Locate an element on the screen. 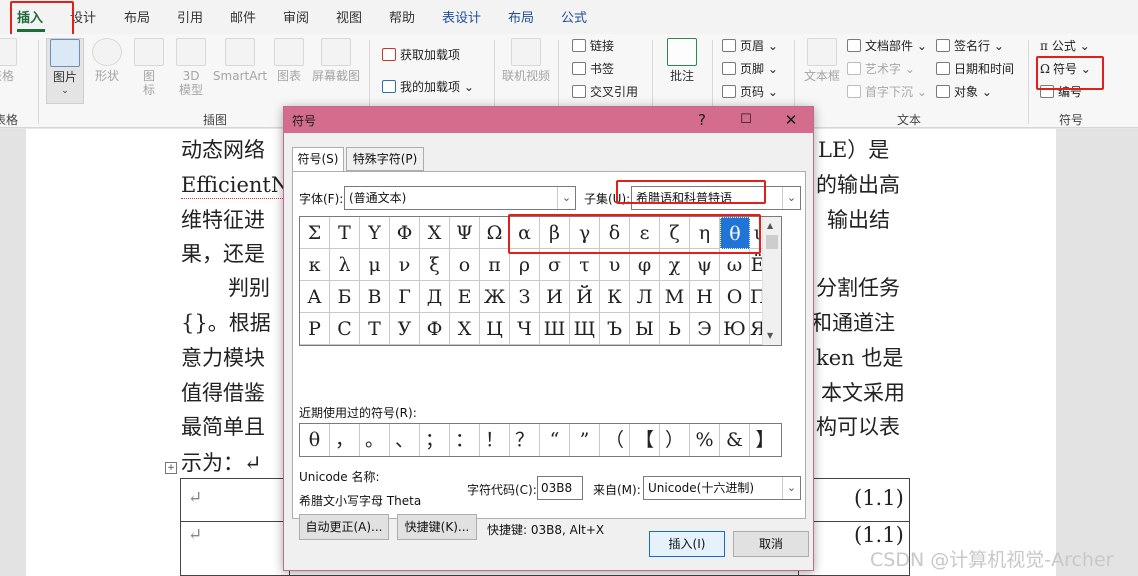  charcode-input: 03B8 is located at coordinates (560, 488).